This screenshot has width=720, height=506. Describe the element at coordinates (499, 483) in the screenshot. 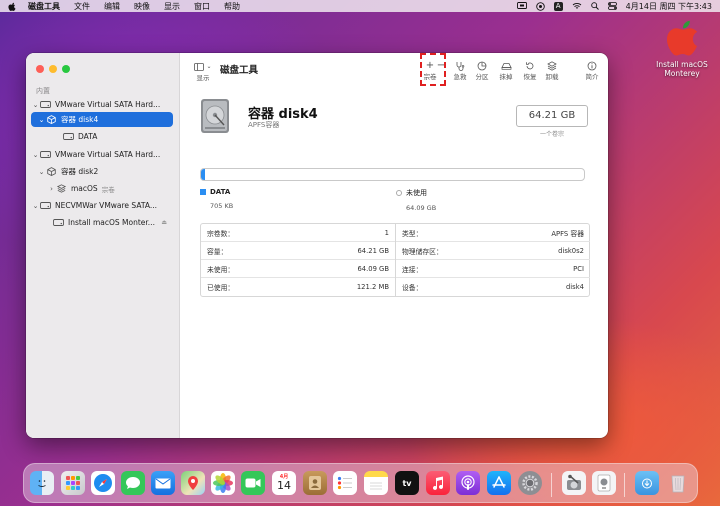

I see `app-store-icon` at that location.